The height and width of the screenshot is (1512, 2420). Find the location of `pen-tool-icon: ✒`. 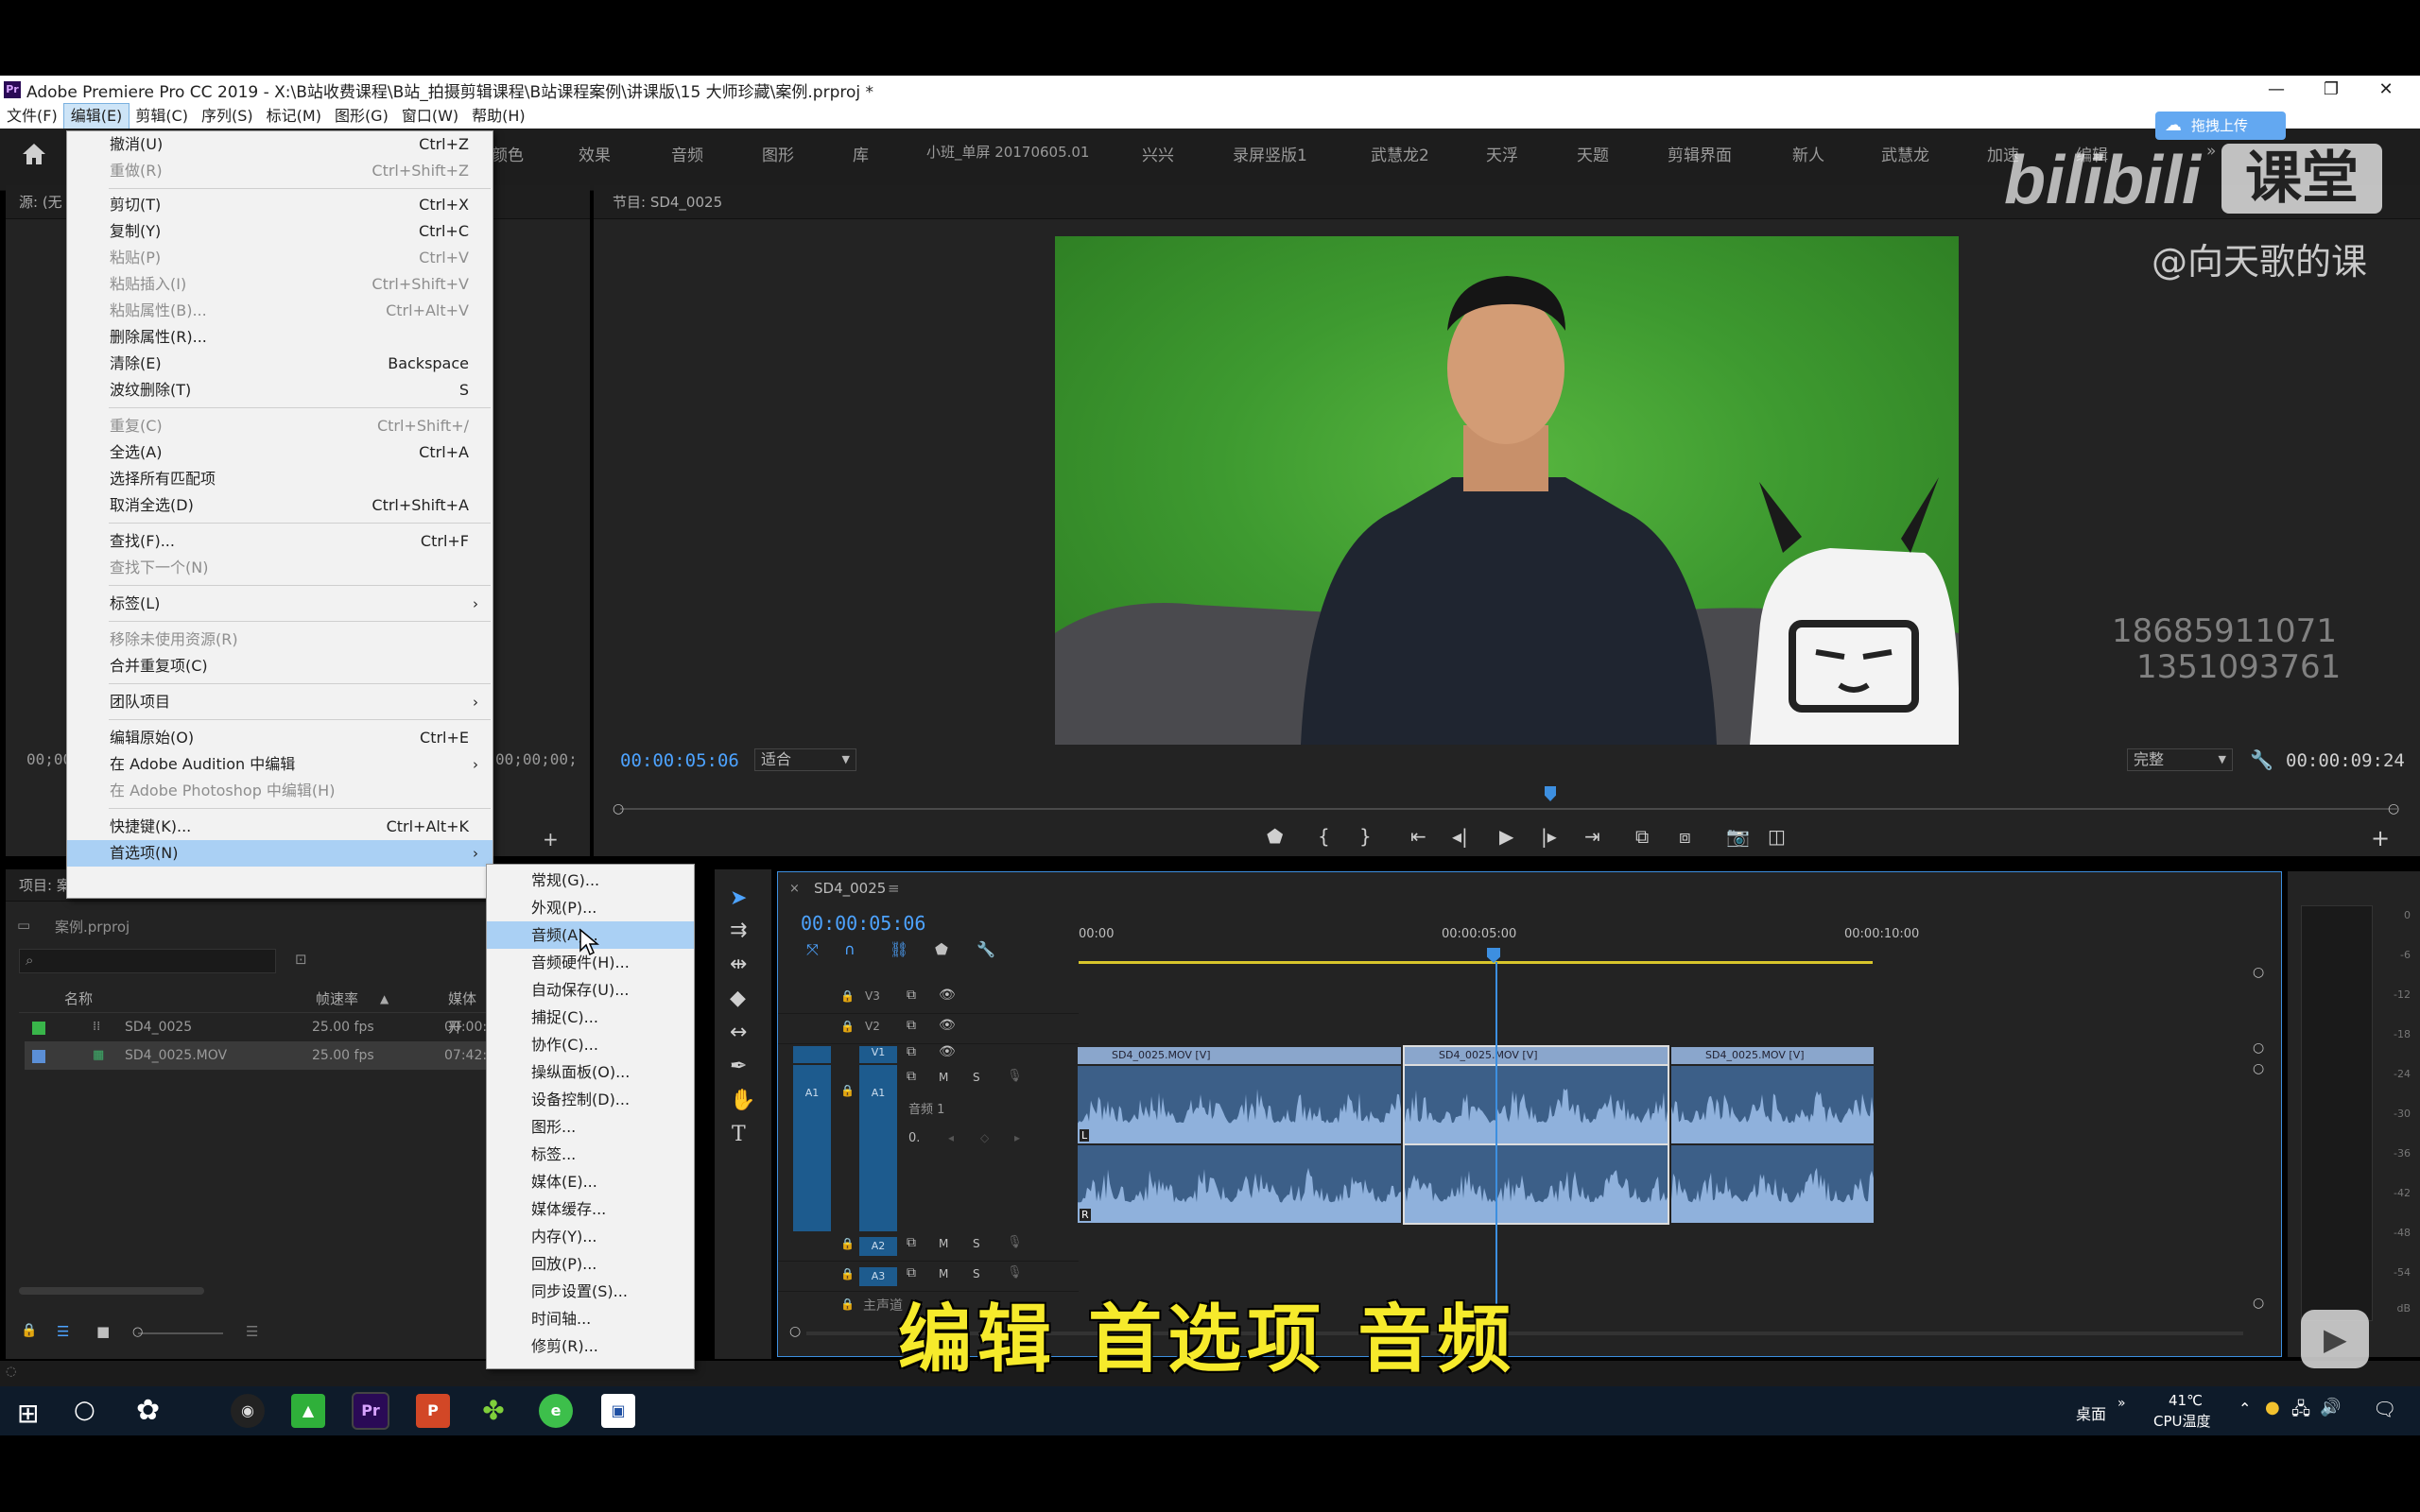

pen-tool-icon: ✒ is located at coordinates (738, 1066).